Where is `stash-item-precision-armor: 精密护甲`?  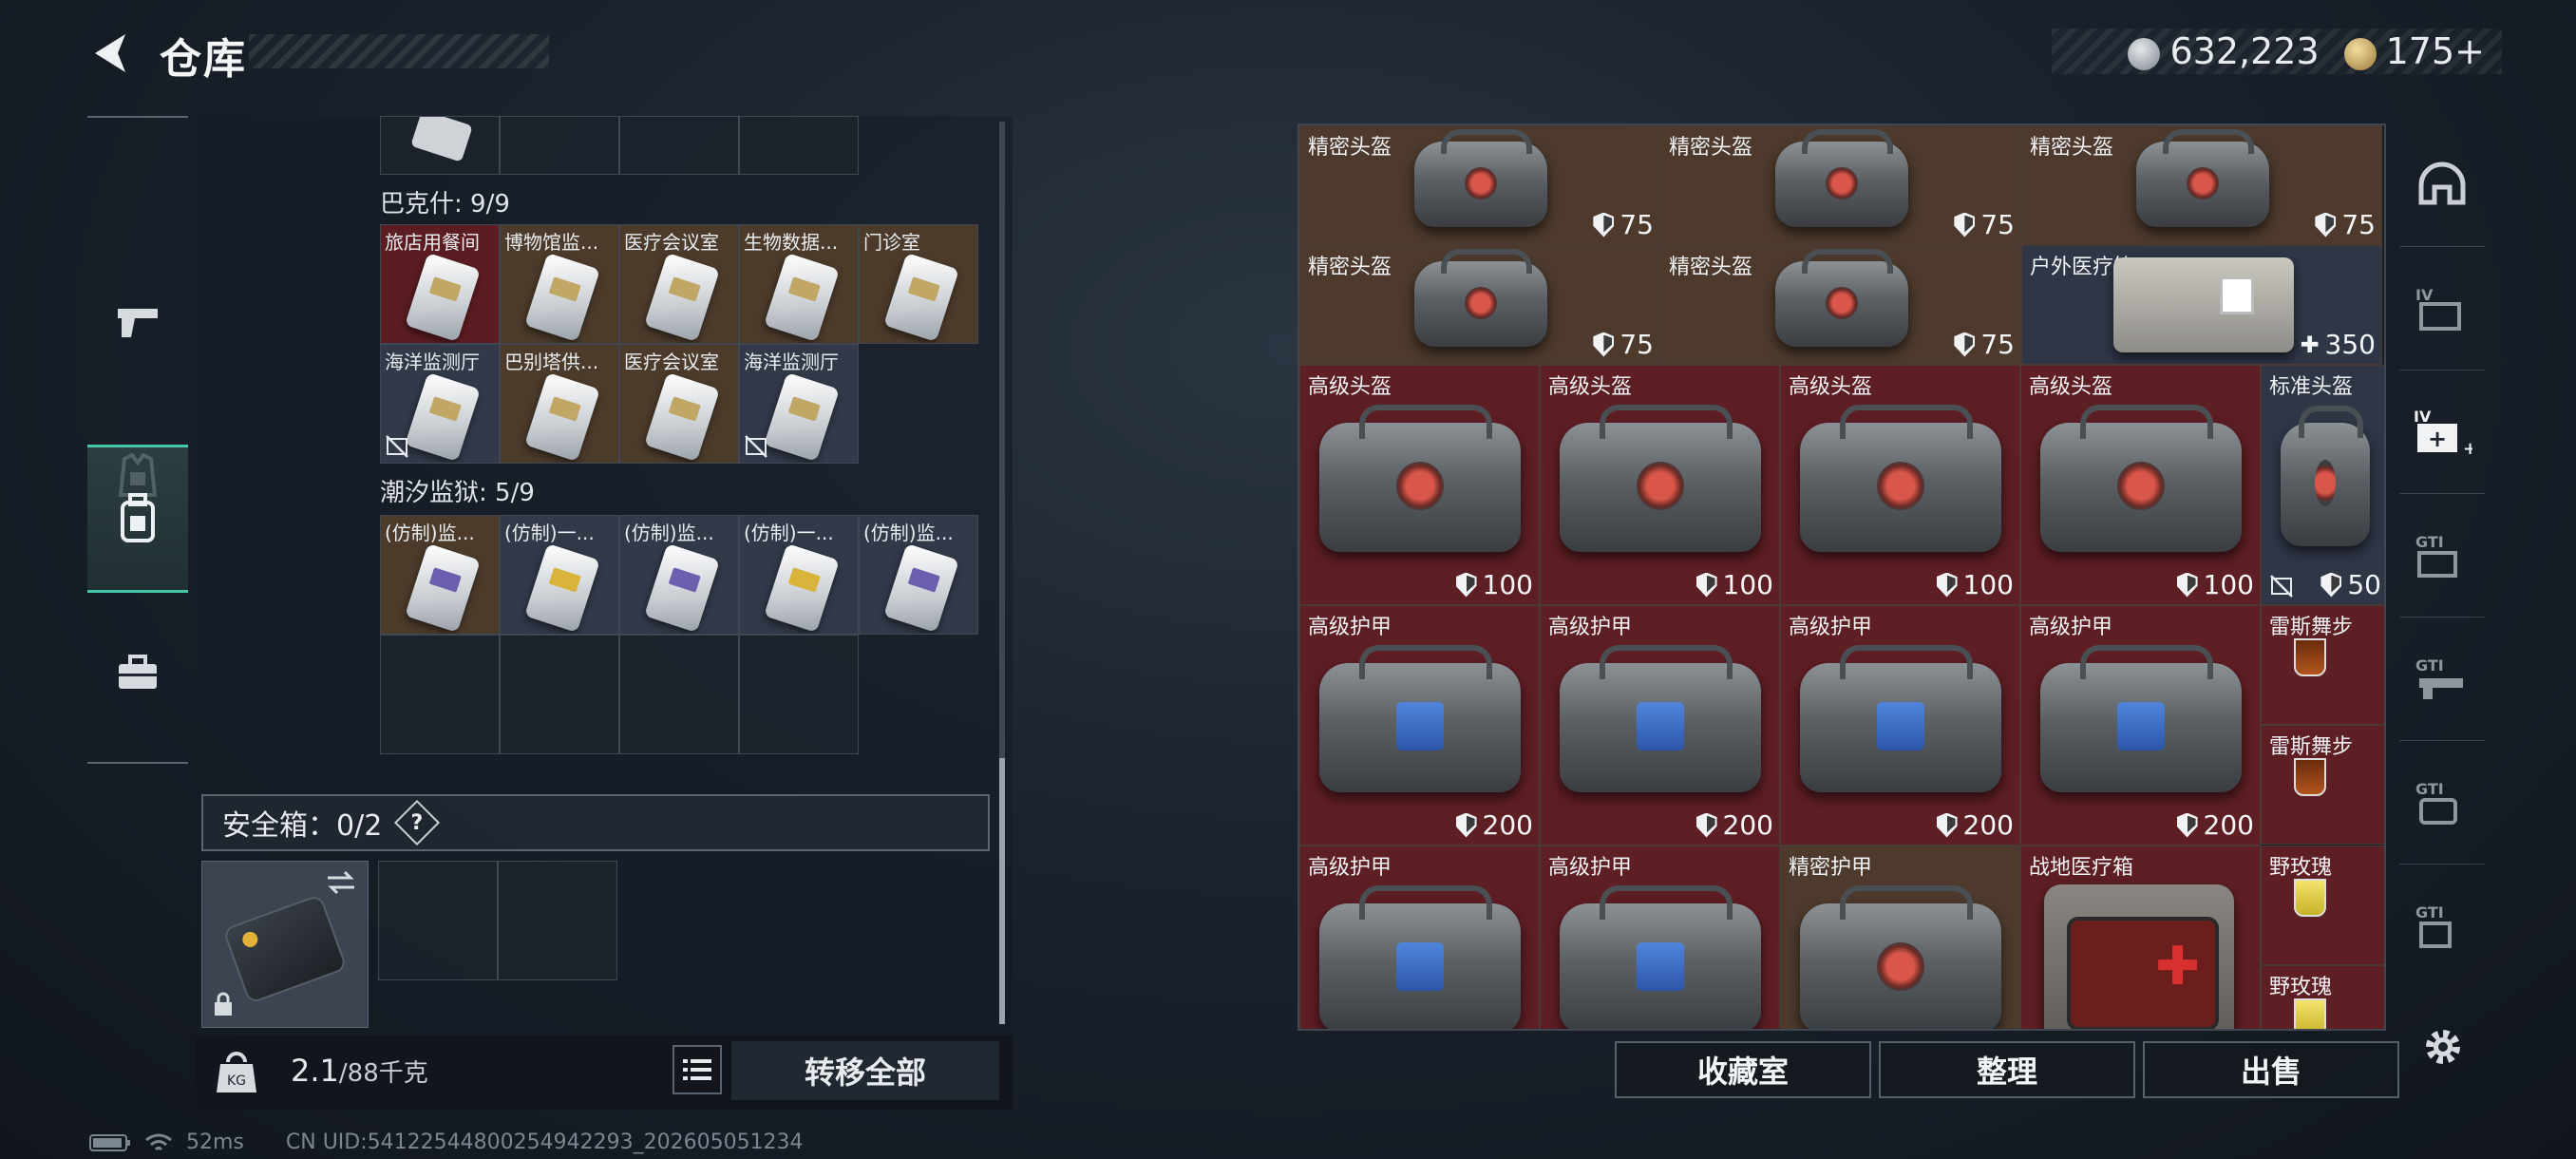 stash-item-precision-armor: 精密护甲 is located at coordinates (1900, 937).